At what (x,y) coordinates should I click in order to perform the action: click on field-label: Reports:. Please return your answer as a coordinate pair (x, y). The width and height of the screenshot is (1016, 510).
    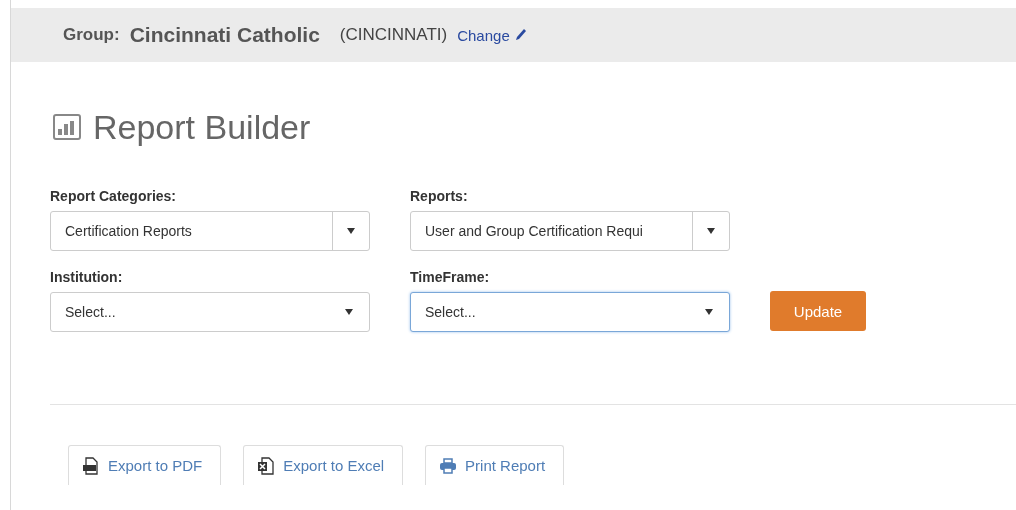
    Looking at the image, I should click on (439, 196).